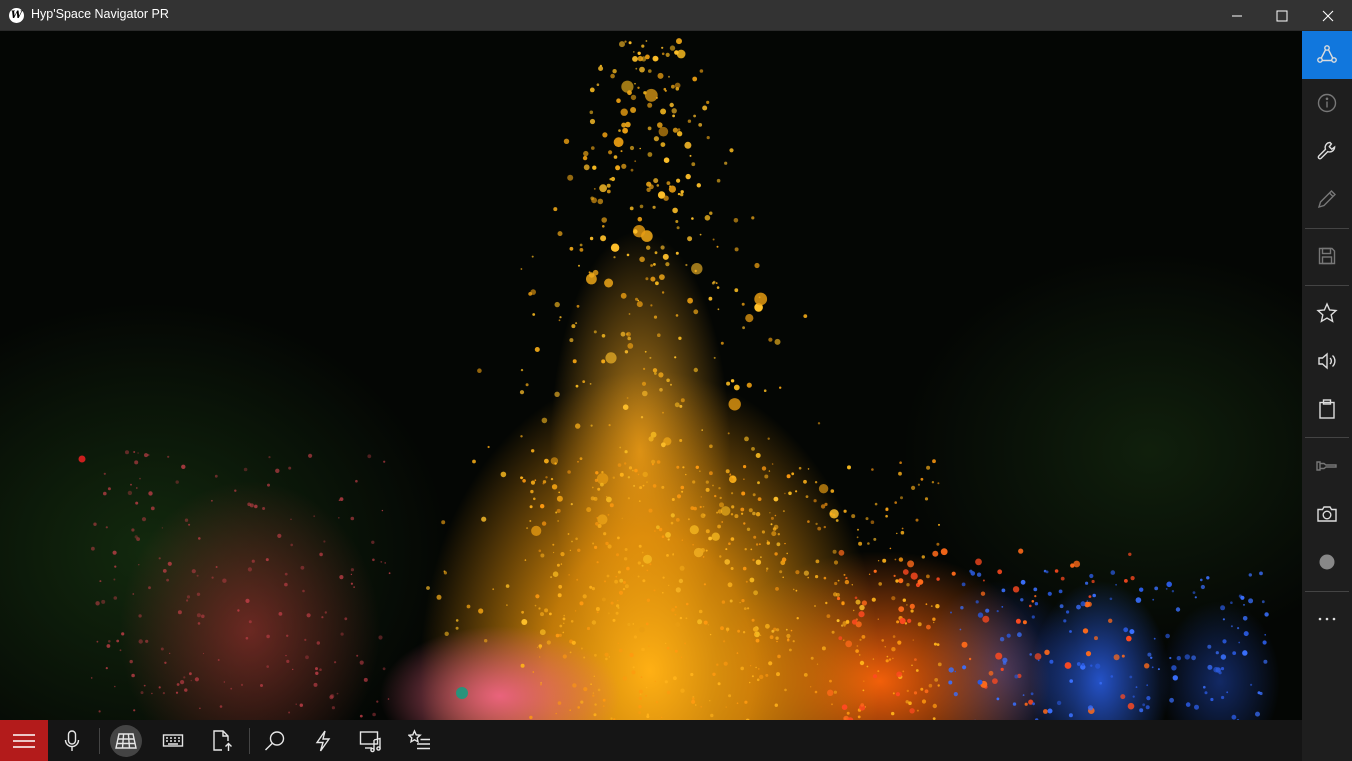  I want to click on pencil-icon, so click(1326, 199).